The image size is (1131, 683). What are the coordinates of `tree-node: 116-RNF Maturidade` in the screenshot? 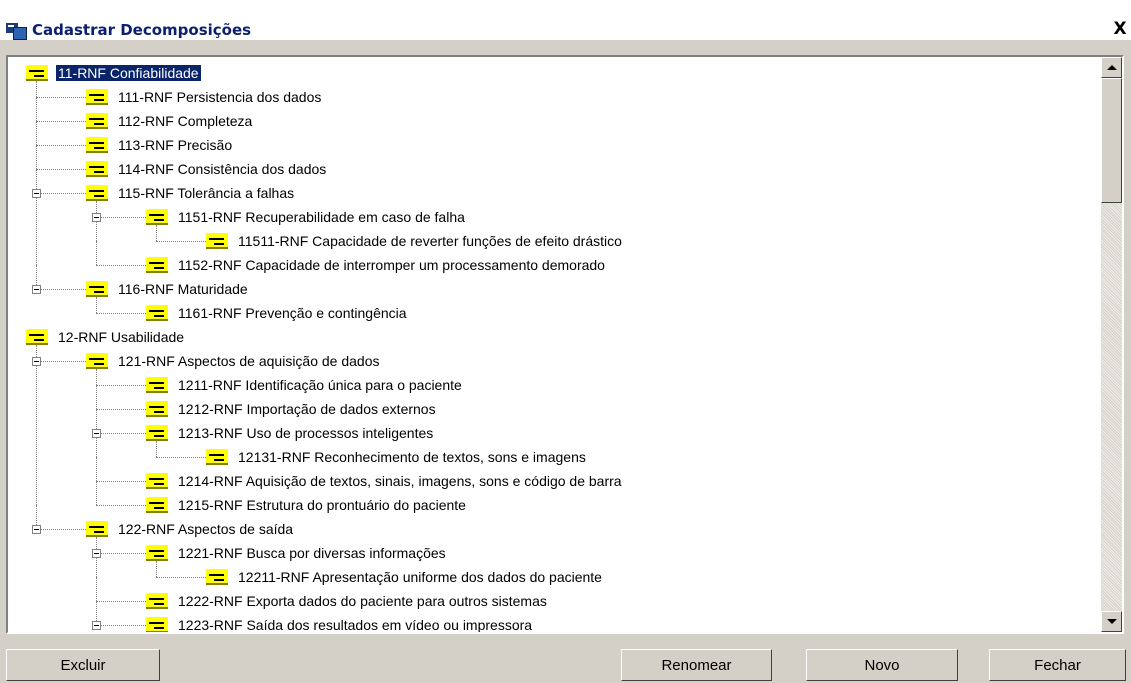 It's located at (168, 289).